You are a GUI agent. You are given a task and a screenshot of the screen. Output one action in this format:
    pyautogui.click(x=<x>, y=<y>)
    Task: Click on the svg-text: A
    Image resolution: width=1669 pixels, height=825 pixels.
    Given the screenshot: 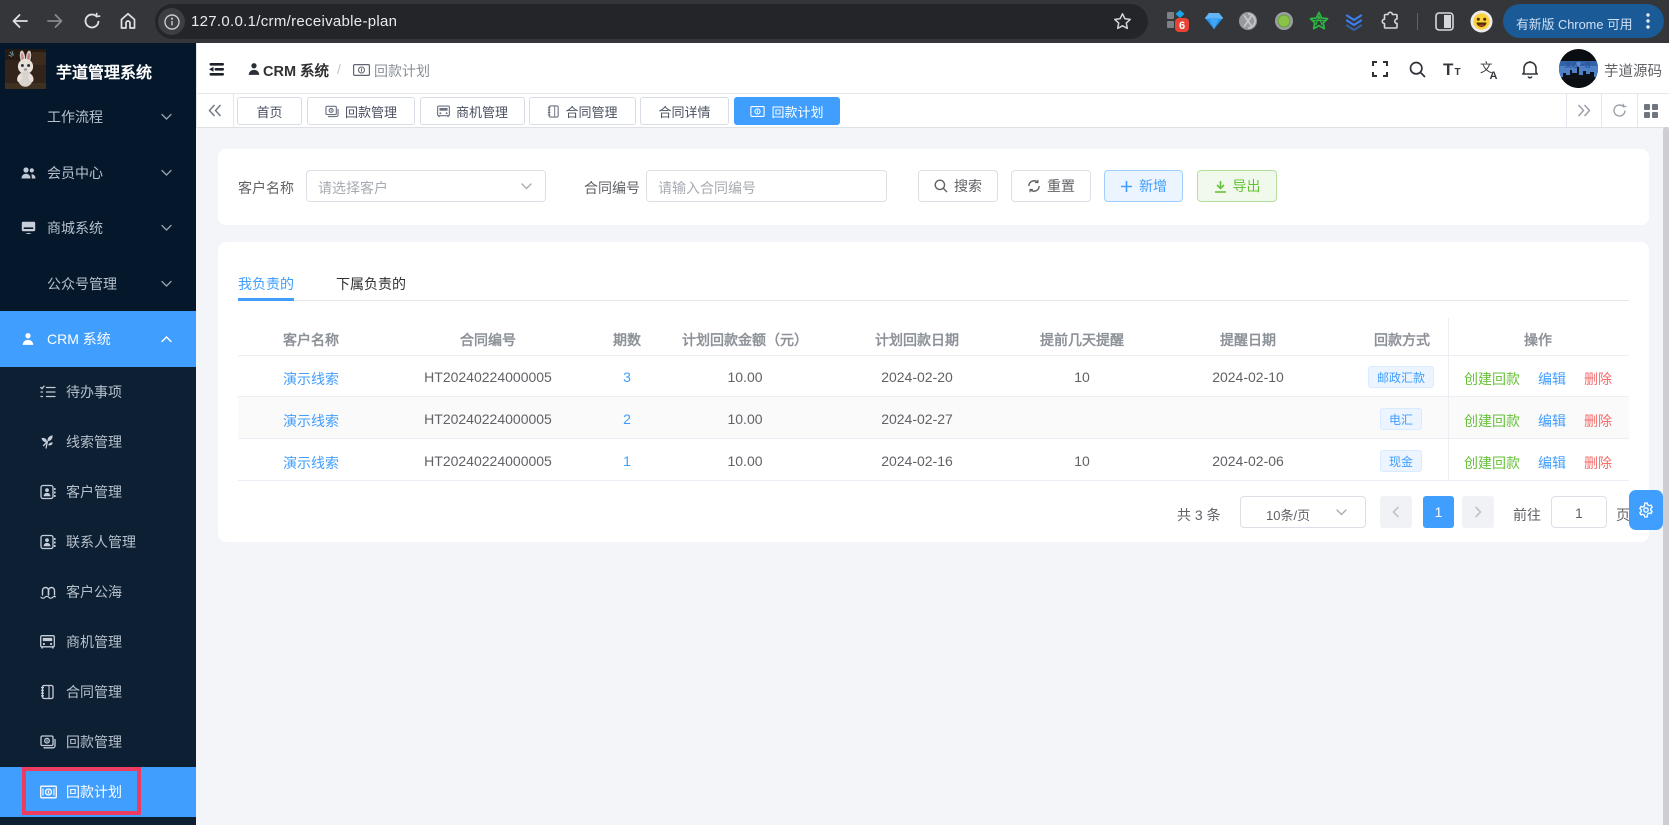 What is the action you would take?
    pyautogui.click(x=1494, y=74)
    